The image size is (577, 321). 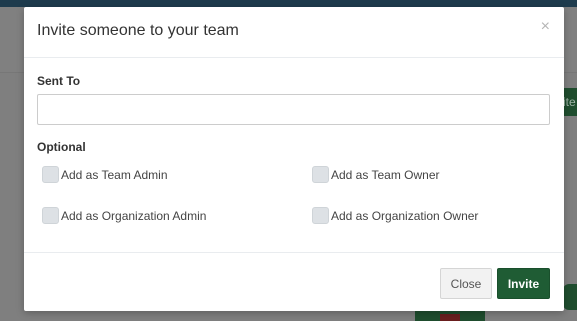 I want to click on team-owner-checkbox, so click(x=320, y=174).